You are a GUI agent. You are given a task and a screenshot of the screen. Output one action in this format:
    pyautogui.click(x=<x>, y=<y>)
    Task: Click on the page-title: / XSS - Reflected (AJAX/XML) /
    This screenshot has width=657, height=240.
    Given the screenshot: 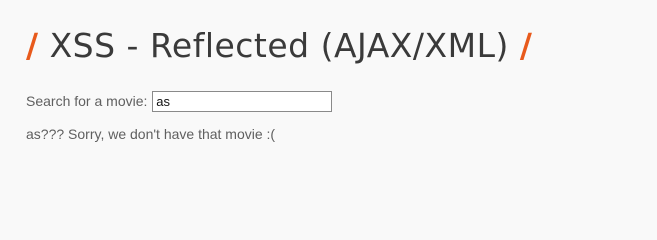 What is the action you would take?
    pyautogui.click(x=279, y=46)
    